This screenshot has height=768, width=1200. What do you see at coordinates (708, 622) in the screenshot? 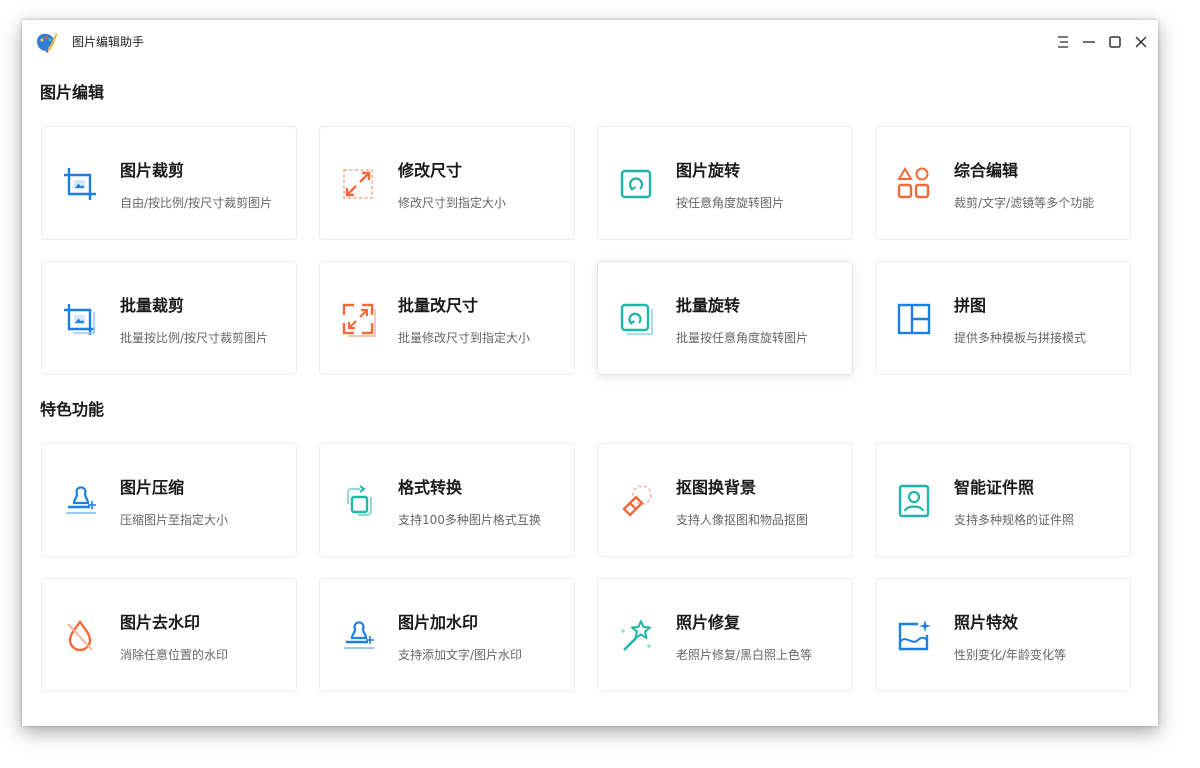
I see `card-title: 照片修复` at bounding box center [708, 622].